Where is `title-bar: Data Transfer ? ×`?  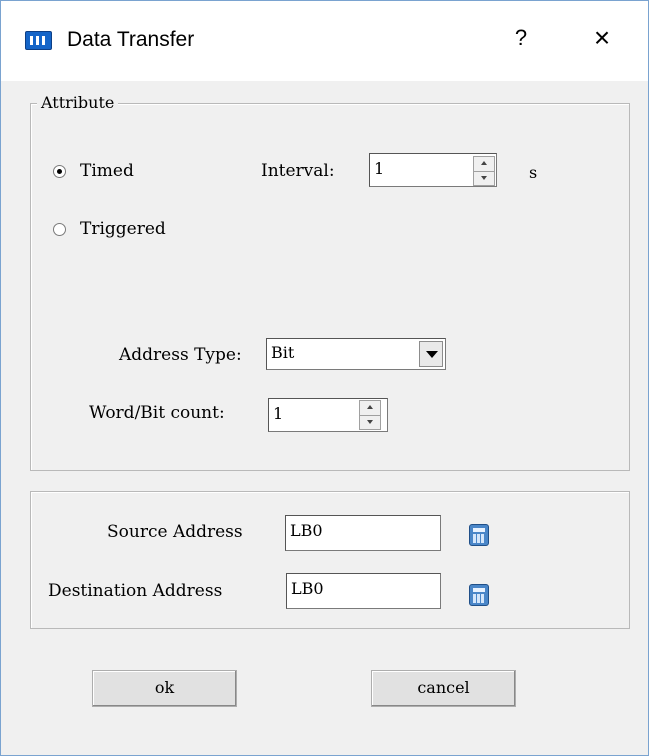
title-bar: Data Transfer ? × is located at coordinates (324, 41).